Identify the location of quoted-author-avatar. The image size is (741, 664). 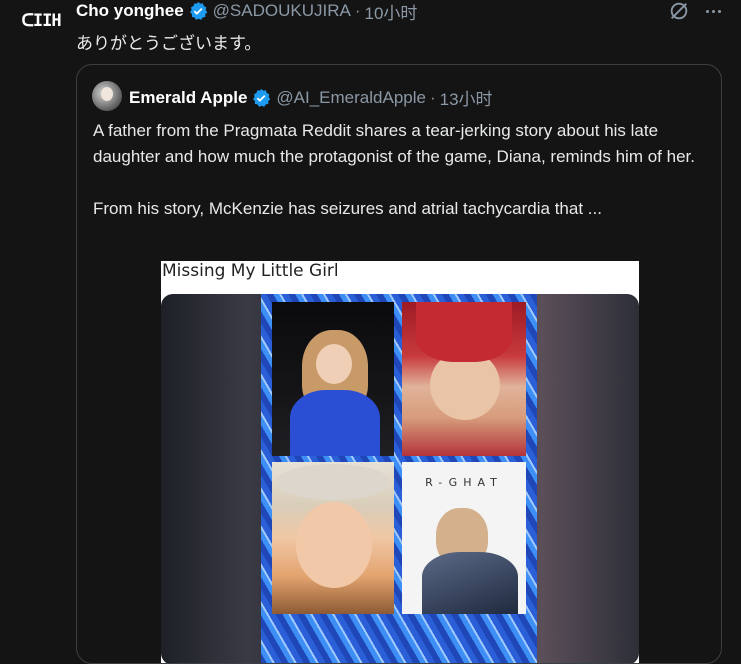
(107, 96).